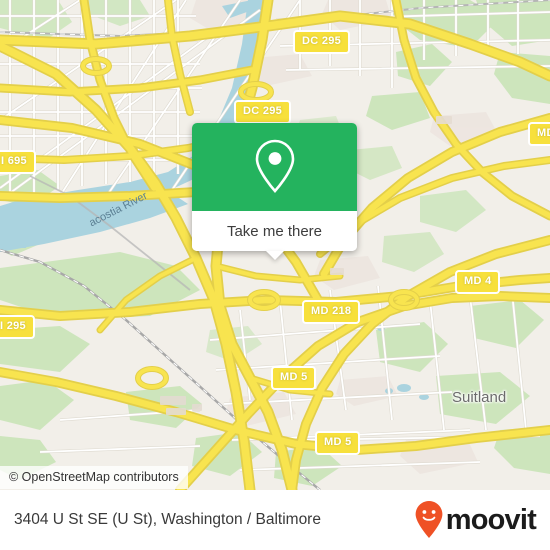 The width and height of the screenshot is (550, 550). Describe the element at coordinates (491, 519) in the screenshot. I see `moovit-wordmark: moovit` at that location.